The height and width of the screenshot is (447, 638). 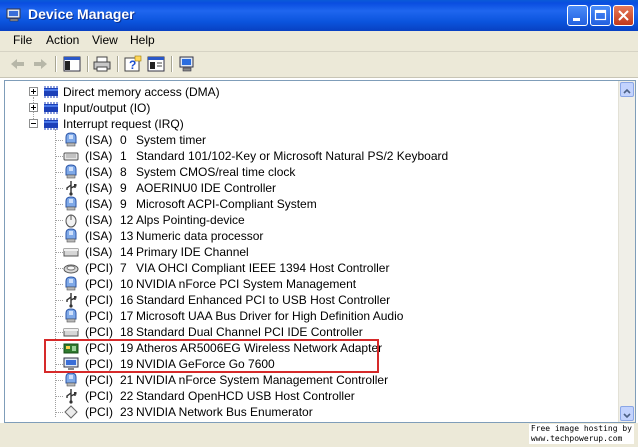 What do you see at coordinates (18, 64) in the screenshot?
I see `back-icon` at bounding box center [18, 64].